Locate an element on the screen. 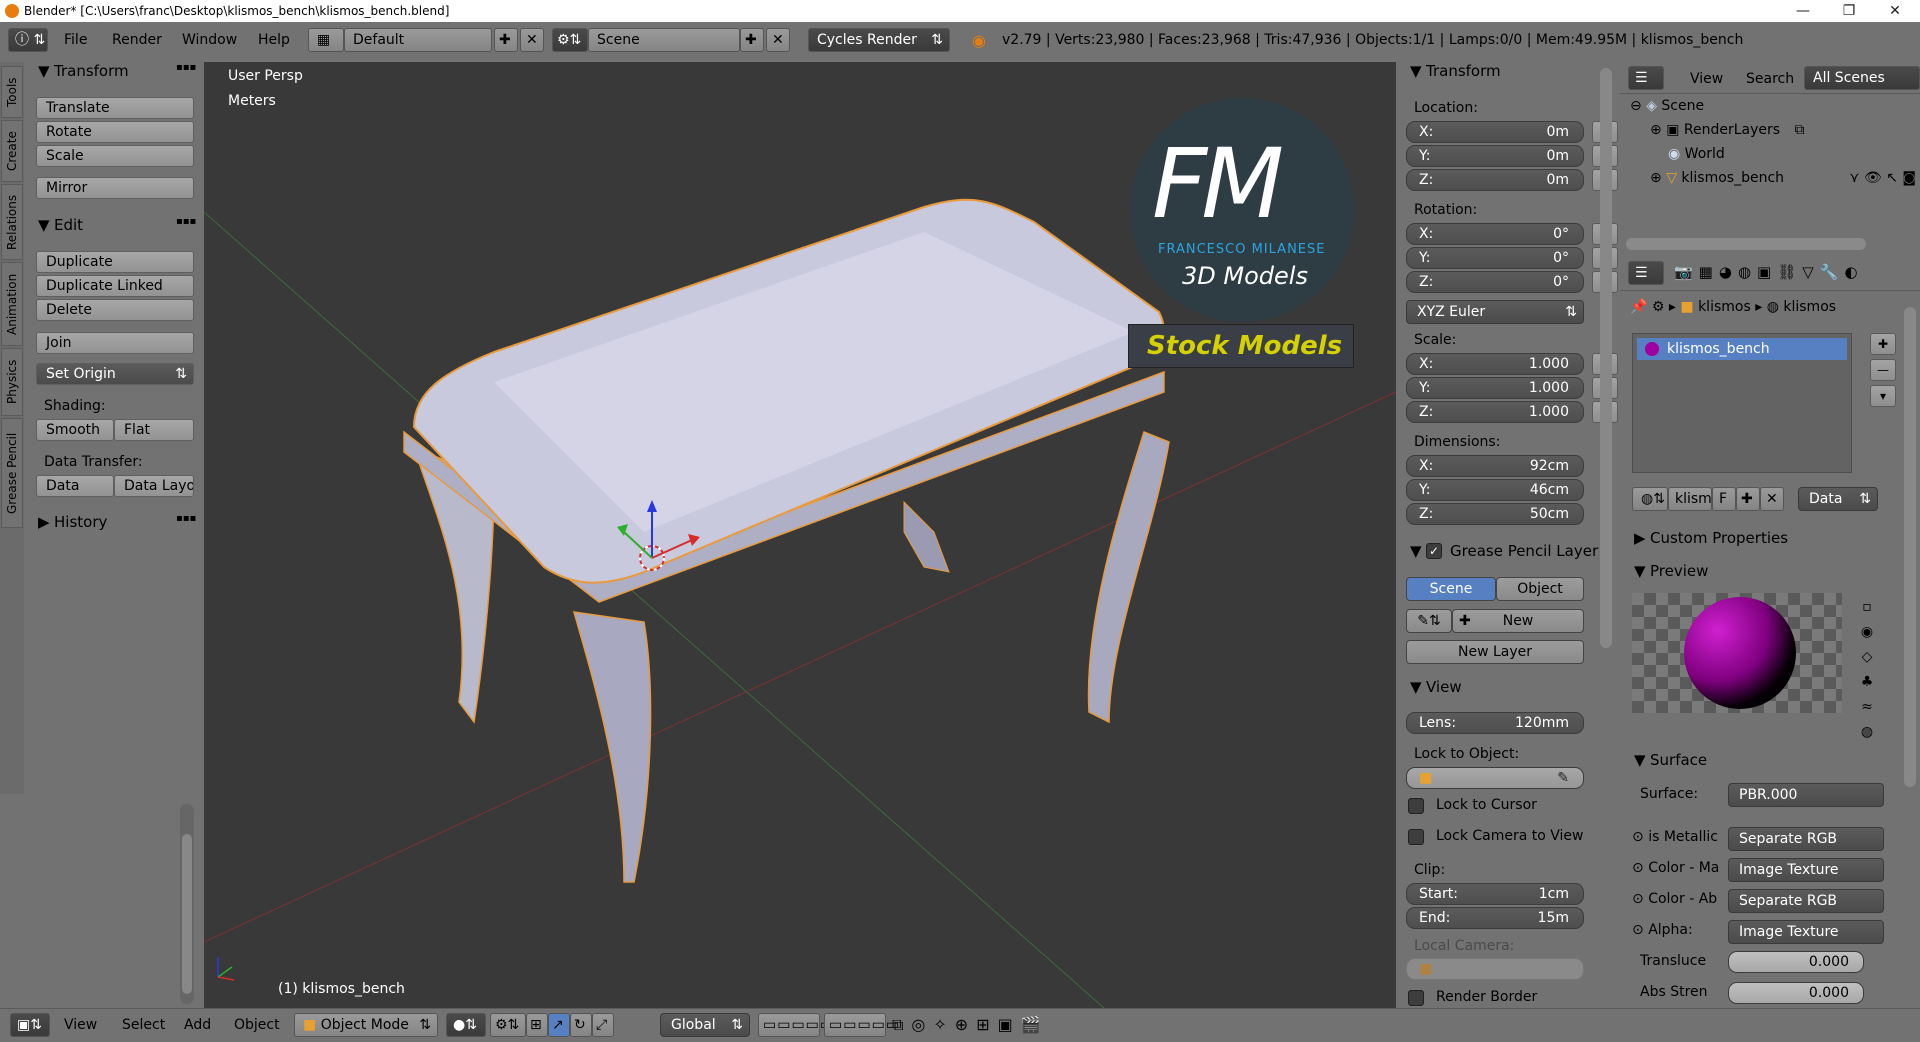 The image size is (1920, 1042). metallic-input-dropdown: Separate RGB is located at coordinates (1806, 839).